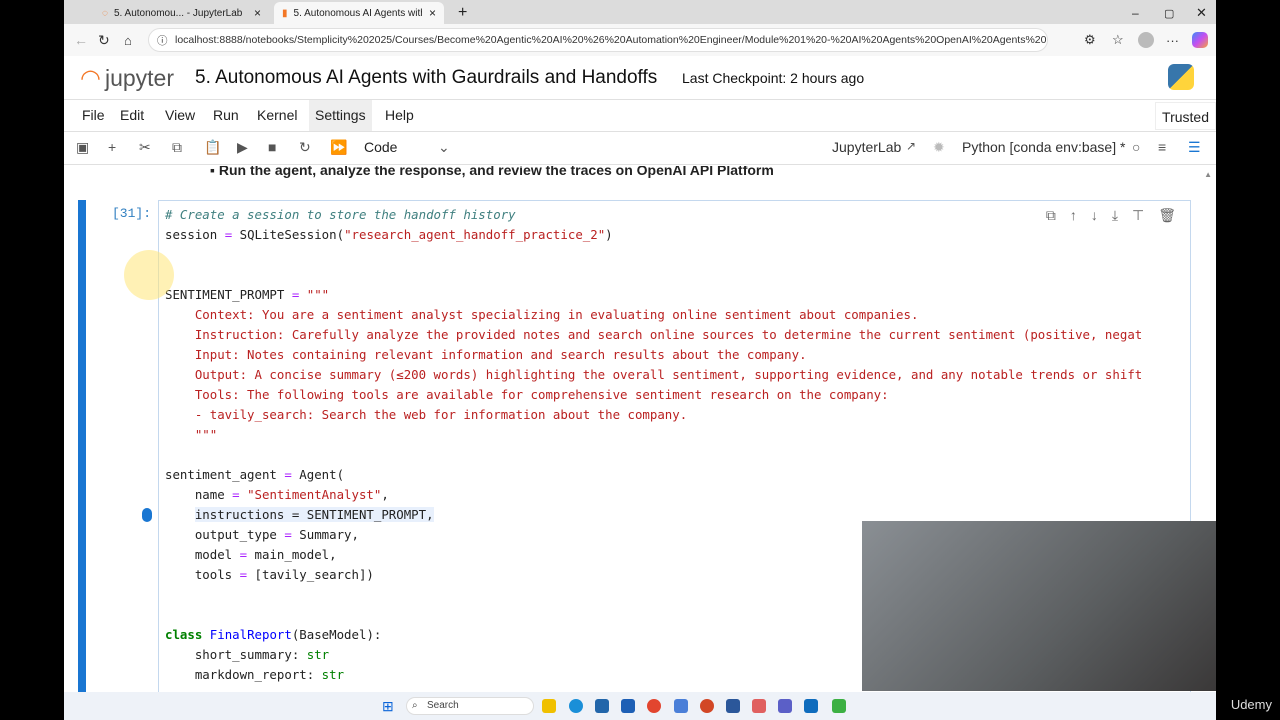  Describe the element at coordinates (602, 706) in the screenshot. I see `dell-icon` at that location.